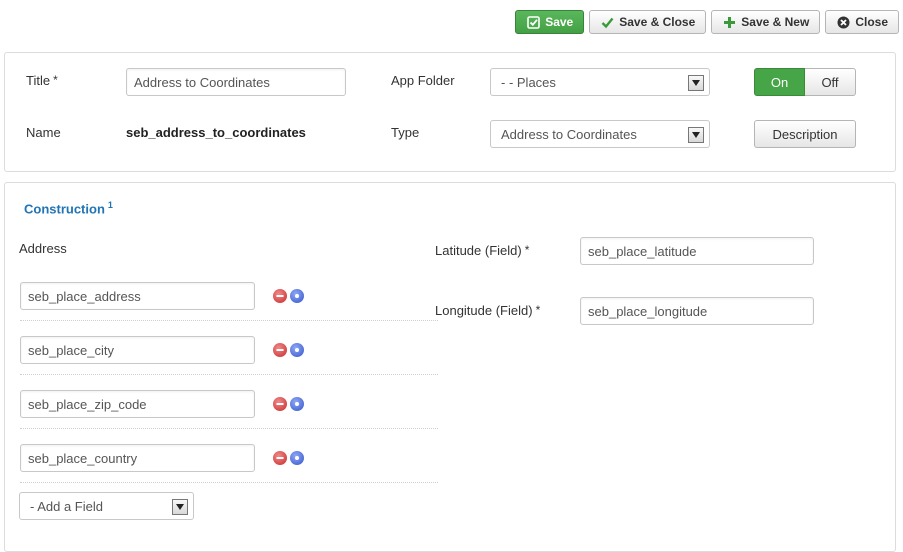 This screenshot has width=903, height=552. Describe the element at coordinates (236, 82) in the screenshot. I see `title-input` at that location.